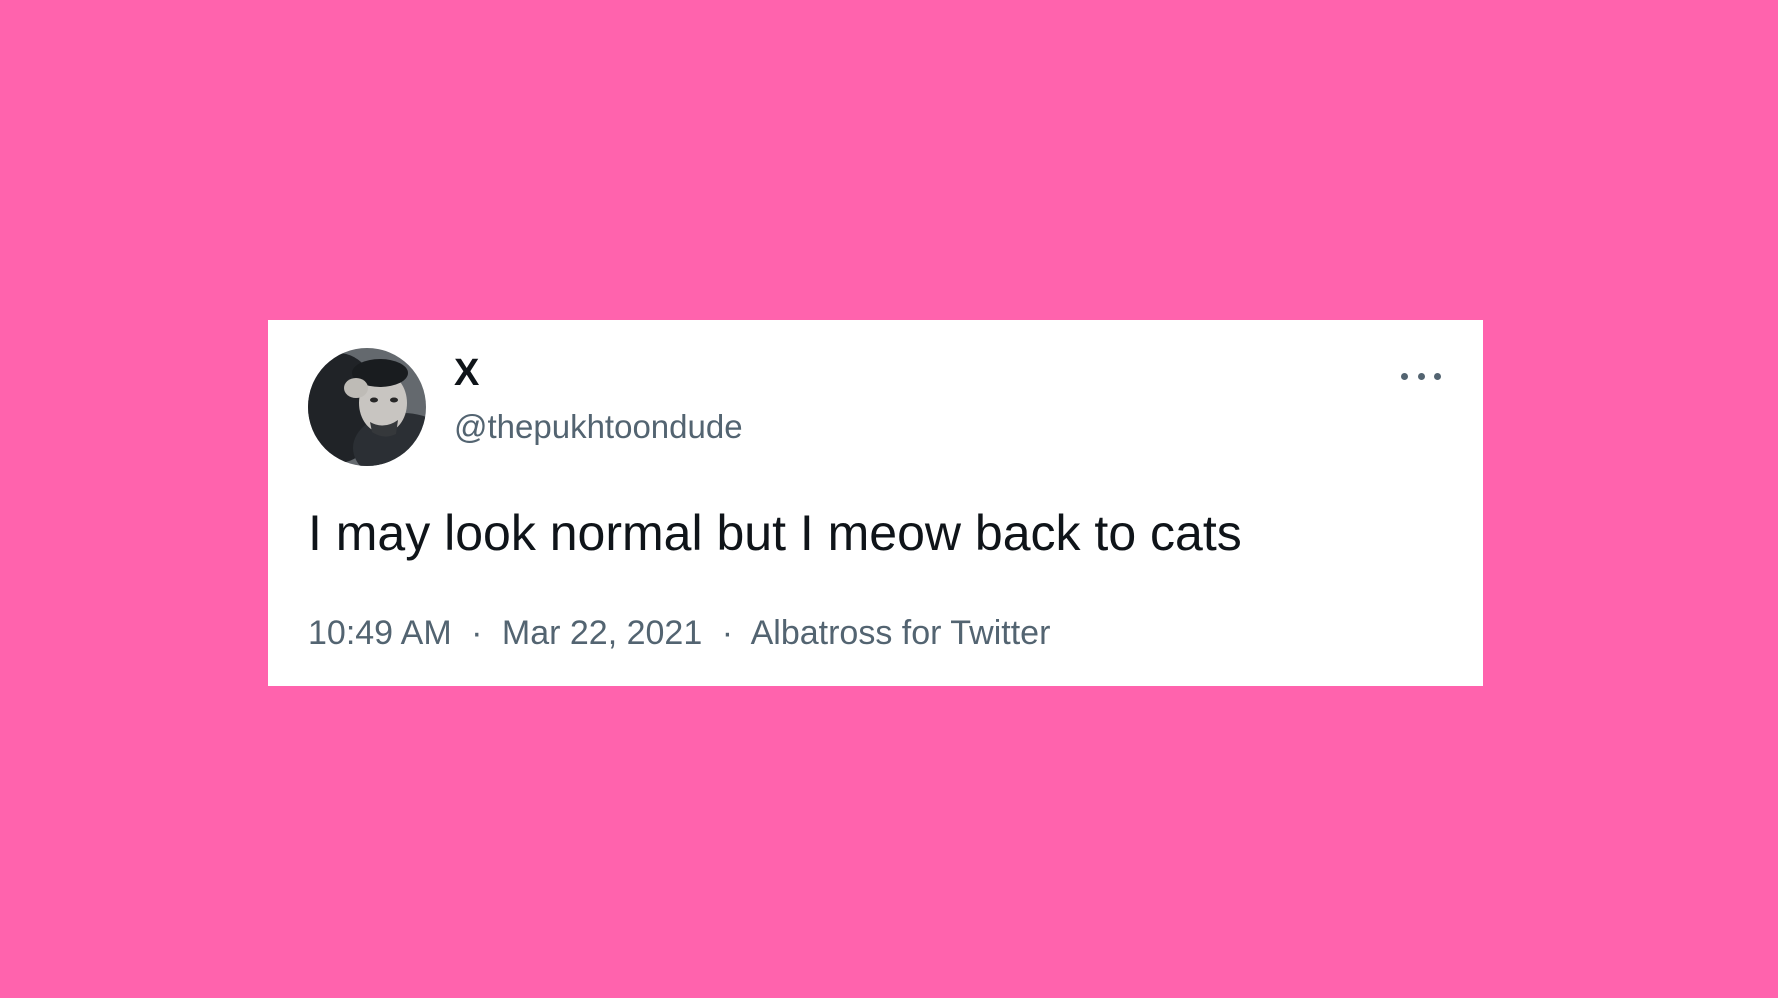 The height and width of the screenshot is (998, 1778). Describe the element at coordinates (602, 633) in the screenshot. I see `tweet-date: Mar 22, 2021` at that location.